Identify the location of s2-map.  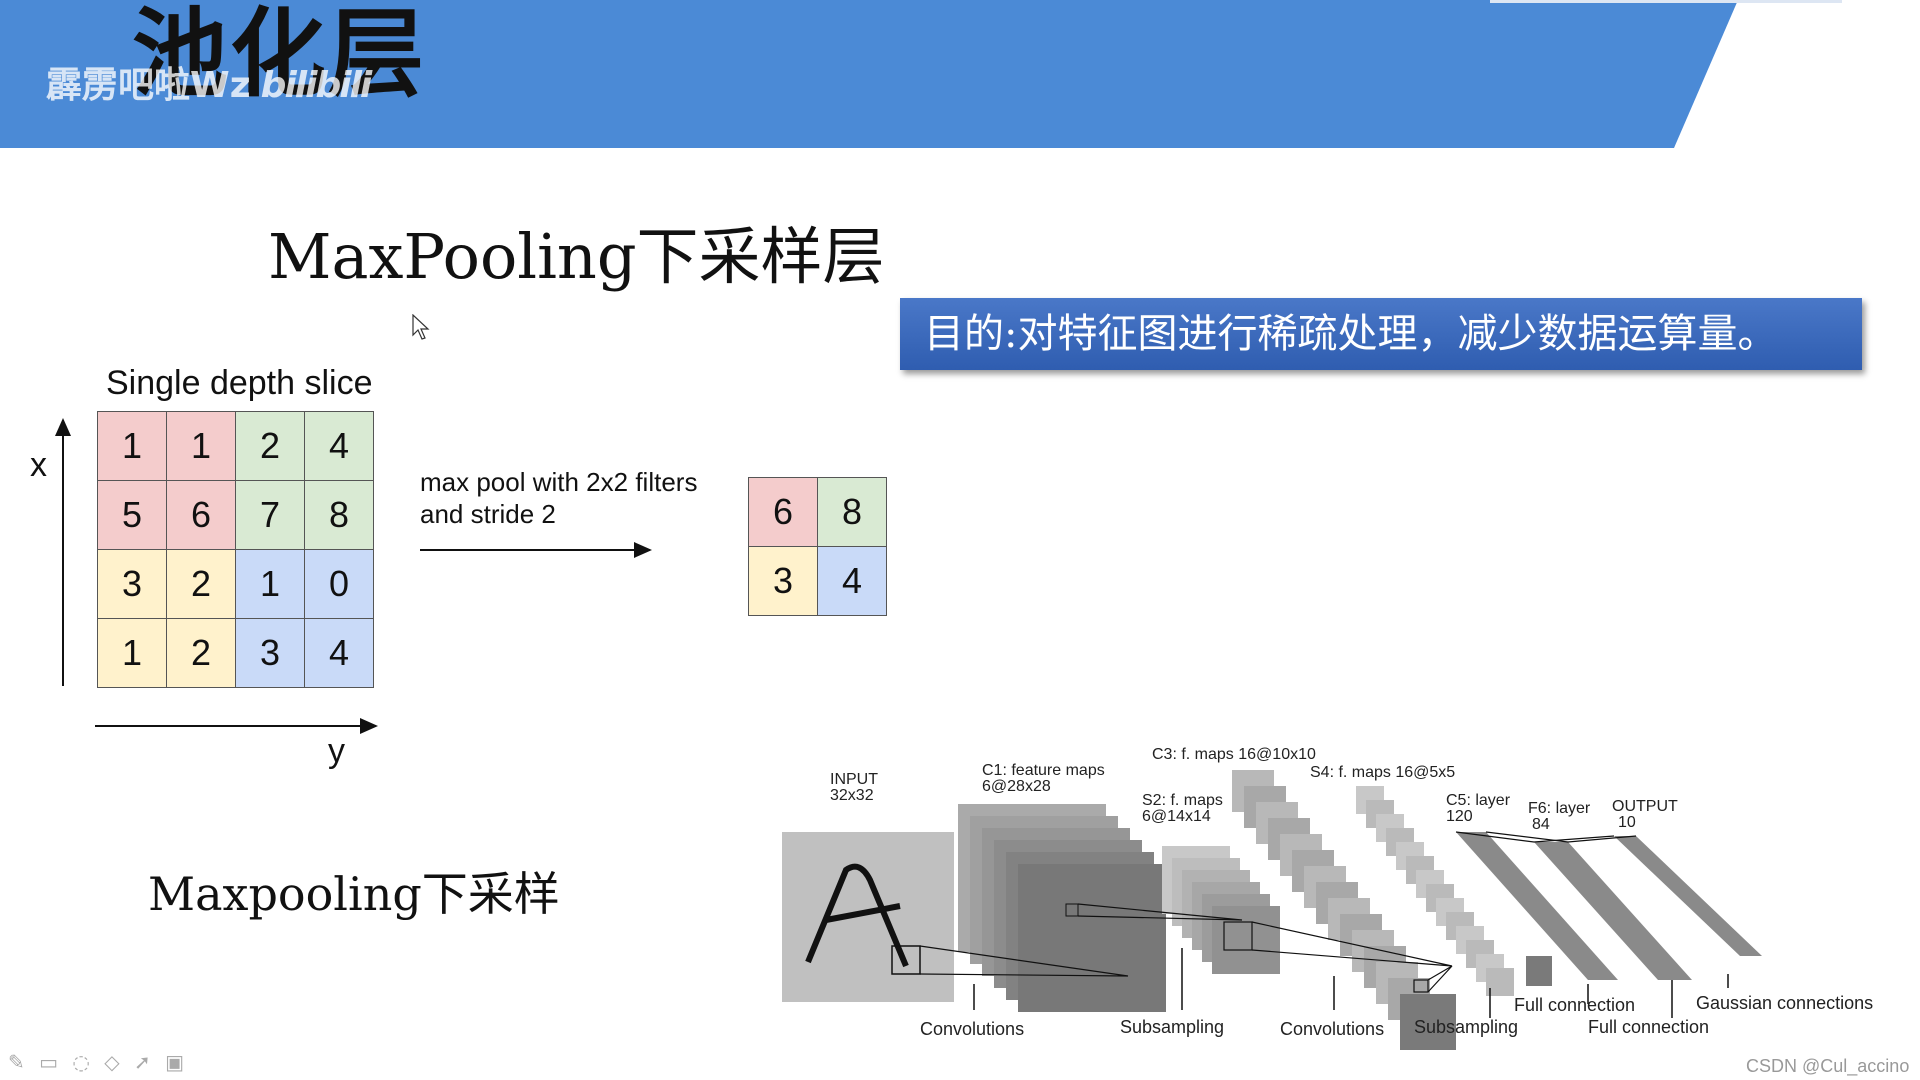
(1246, 940).